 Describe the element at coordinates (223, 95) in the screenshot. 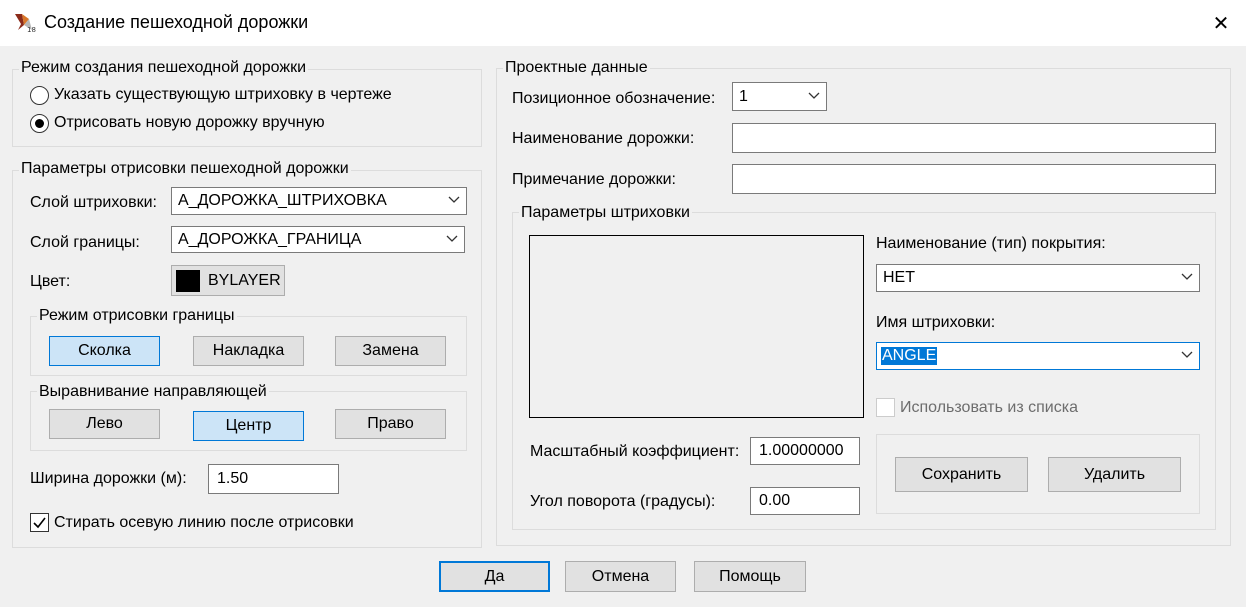

I see `radio-select-existing-label: Указать существующую штриховку в чертеже` at that location.